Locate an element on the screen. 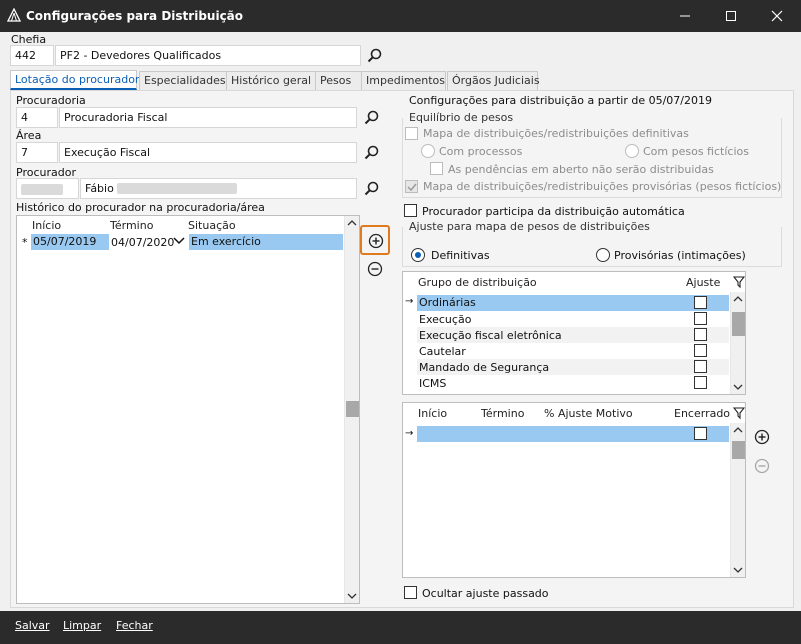 Image resolution: width=801 pixels, height=644 pixels. add-ajuste-button is located at coordinates (762, 437).